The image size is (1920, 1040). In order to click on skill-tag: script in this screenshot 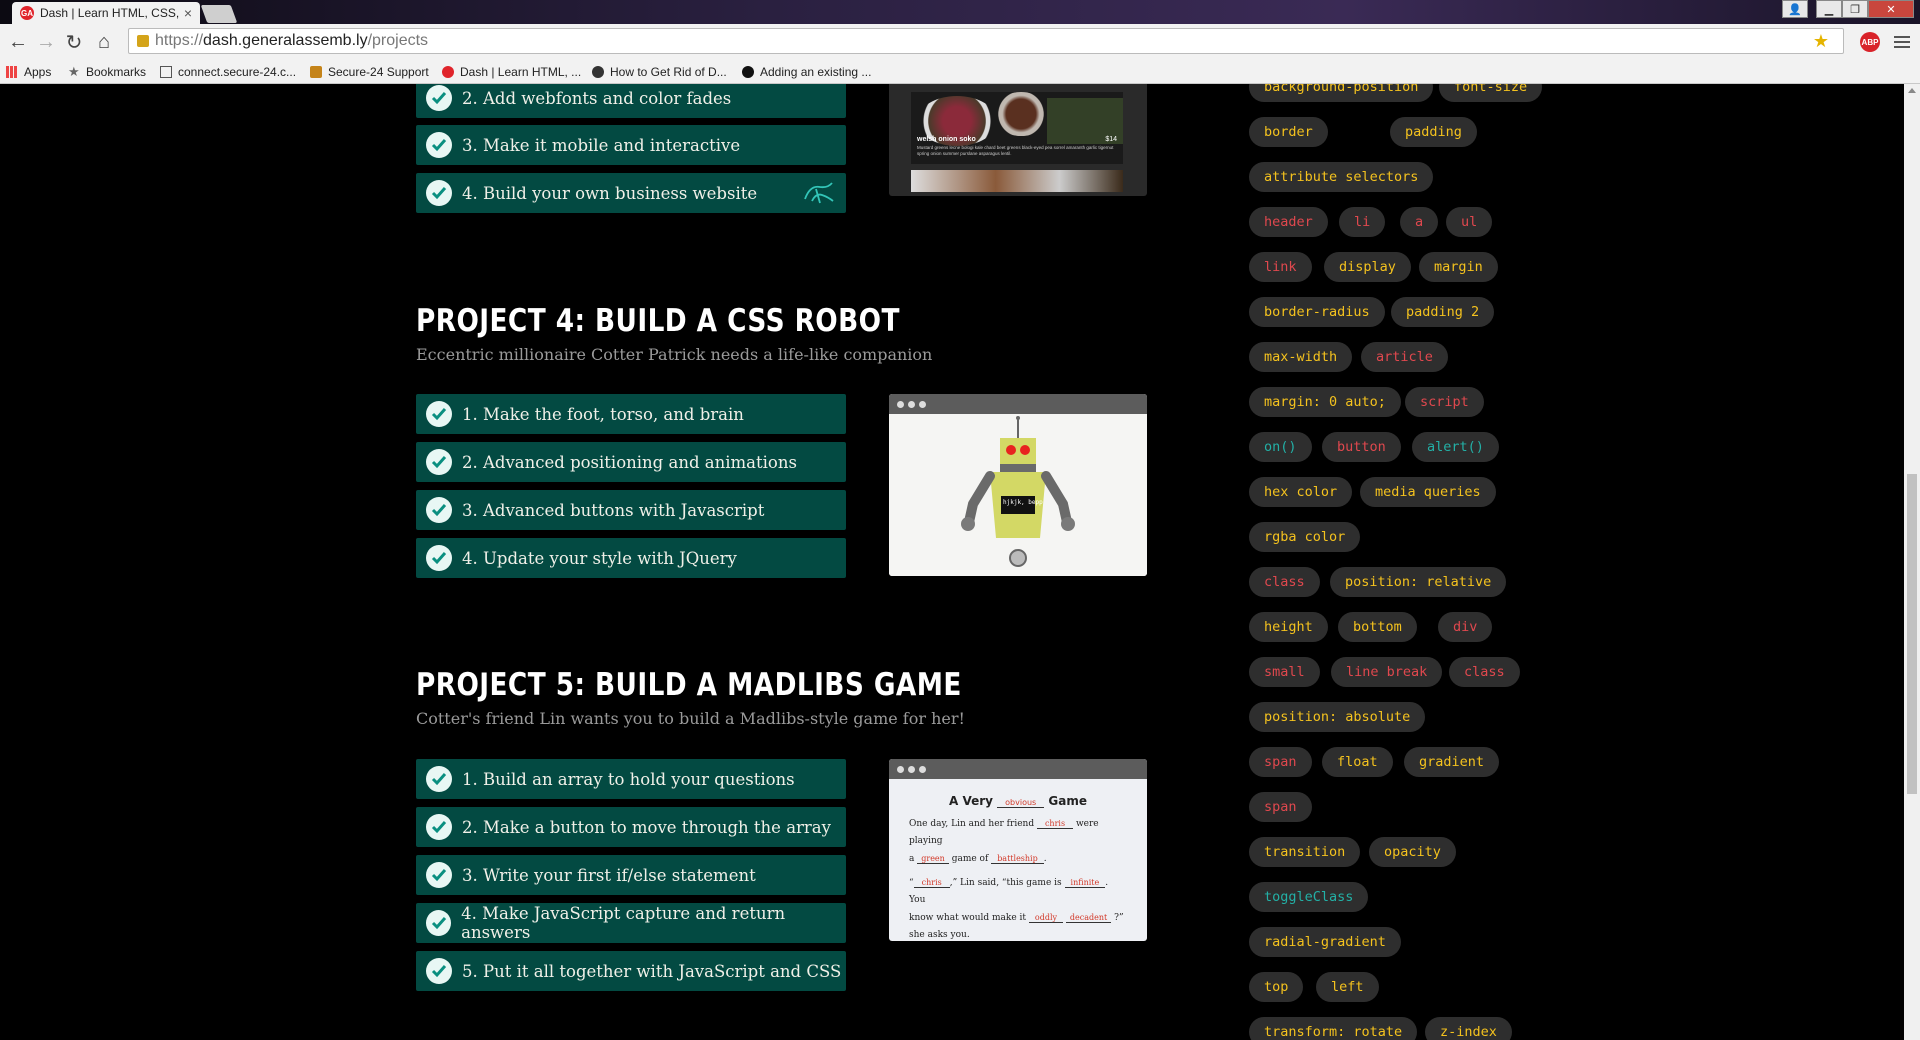, I will do `click(1444, 402)`.